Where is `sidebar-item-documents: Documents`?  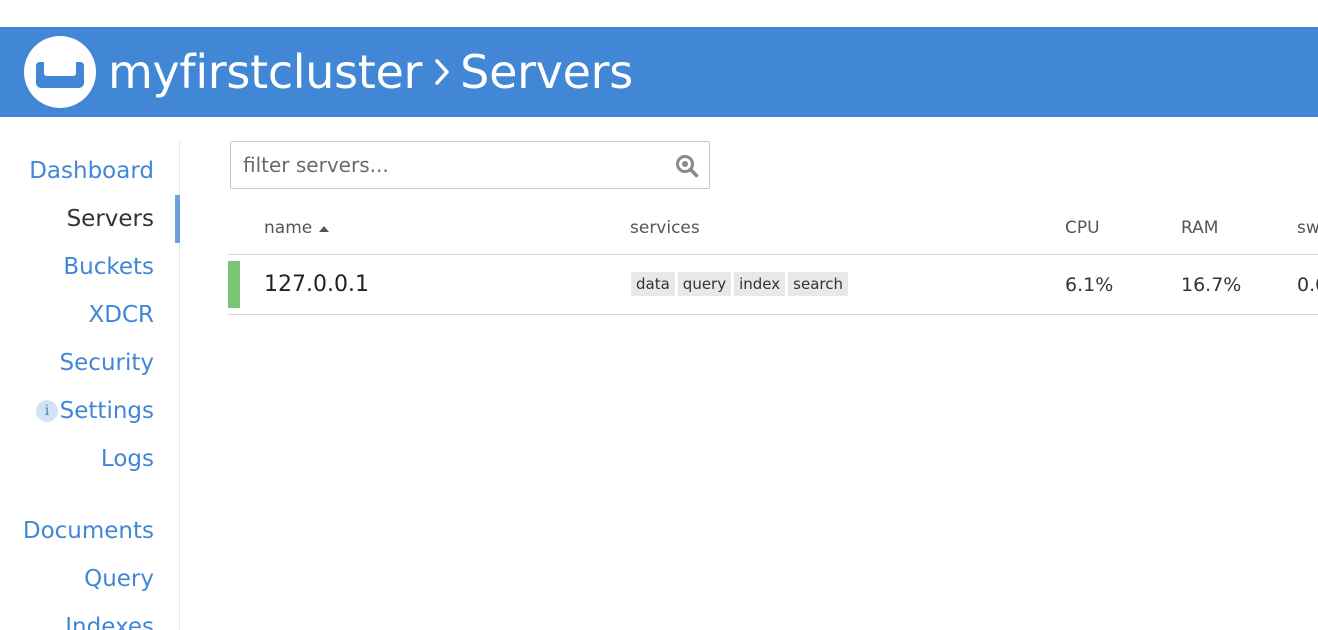
sidebar-item-documents: Documents is located at coordinates (88, 531).